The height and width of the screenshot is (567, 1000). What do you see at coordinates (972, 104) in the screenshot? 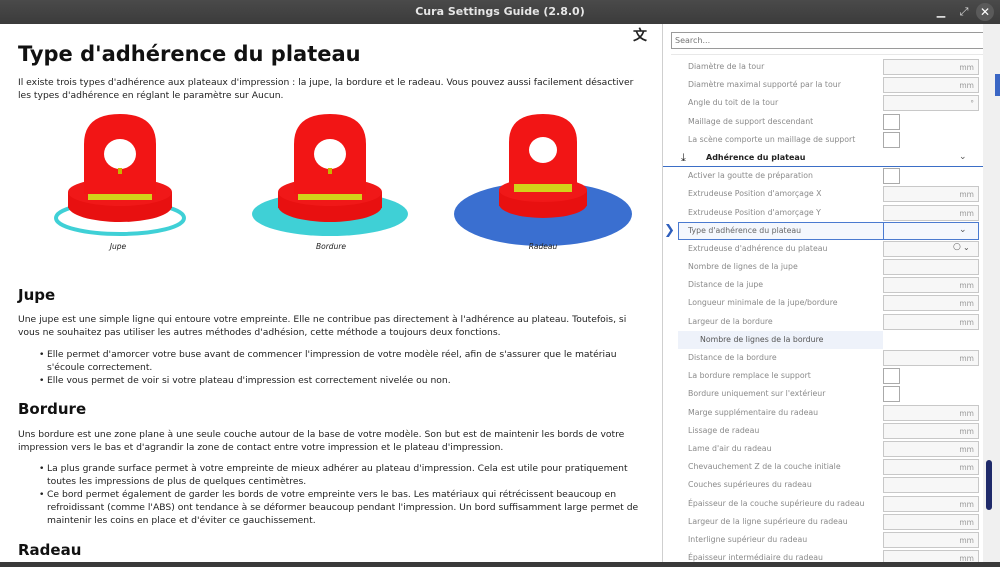
I see `unit-label: °` at bounding box center [972, 104].